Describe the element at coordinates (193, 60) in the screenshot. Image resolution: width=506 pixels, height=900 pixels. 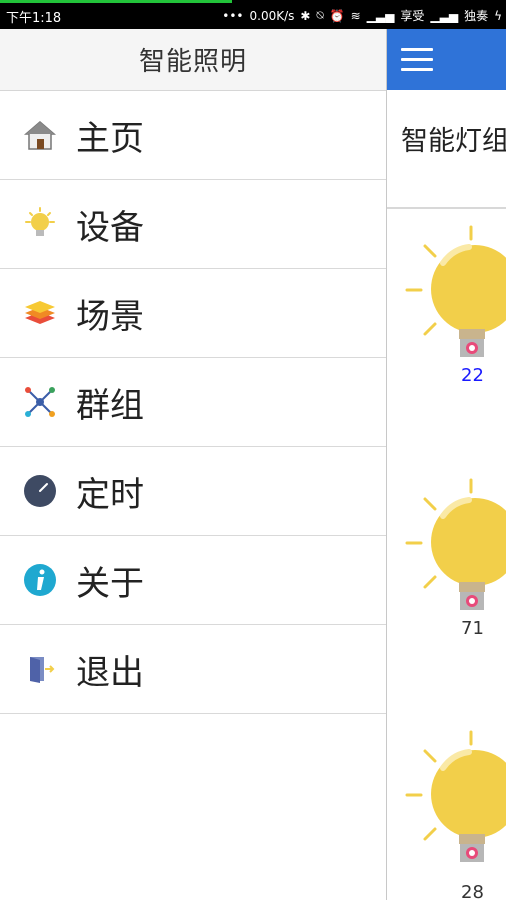
I see `drawer-title: 智能照明` at that location.